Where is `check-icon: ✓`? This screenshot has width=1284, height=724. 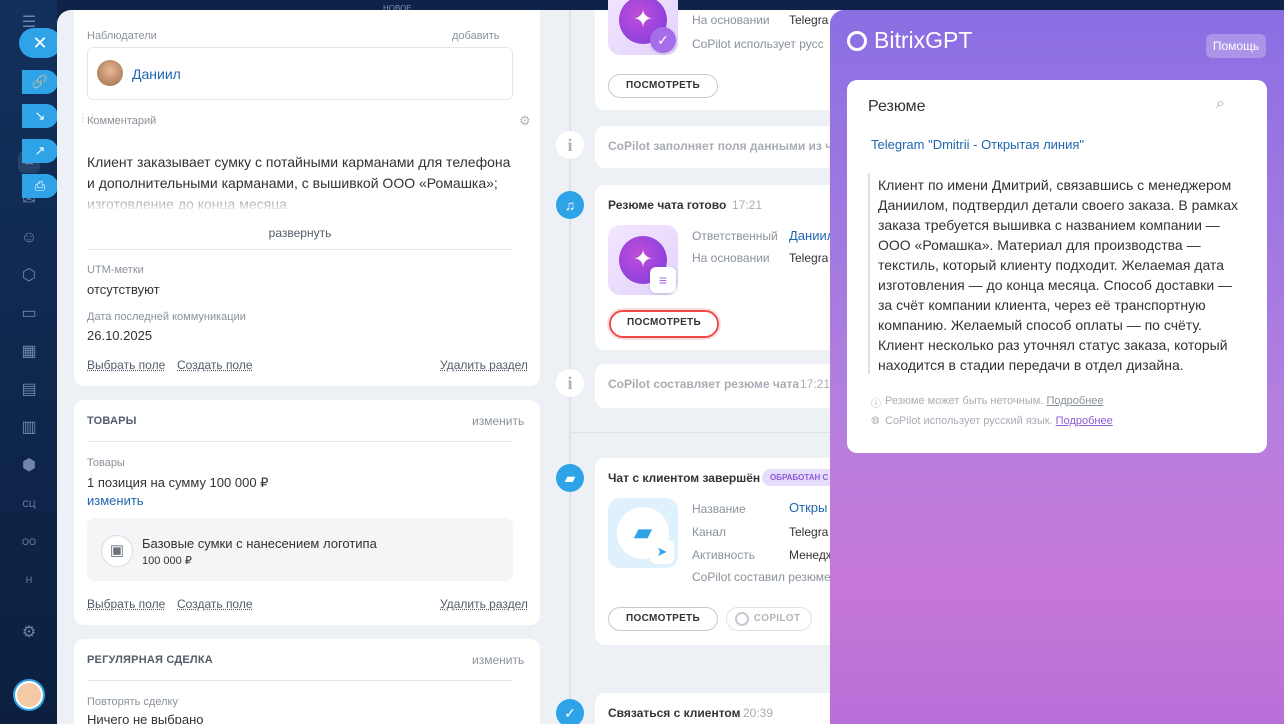
check-icon: ✓ is located at coordinates (570, 711).